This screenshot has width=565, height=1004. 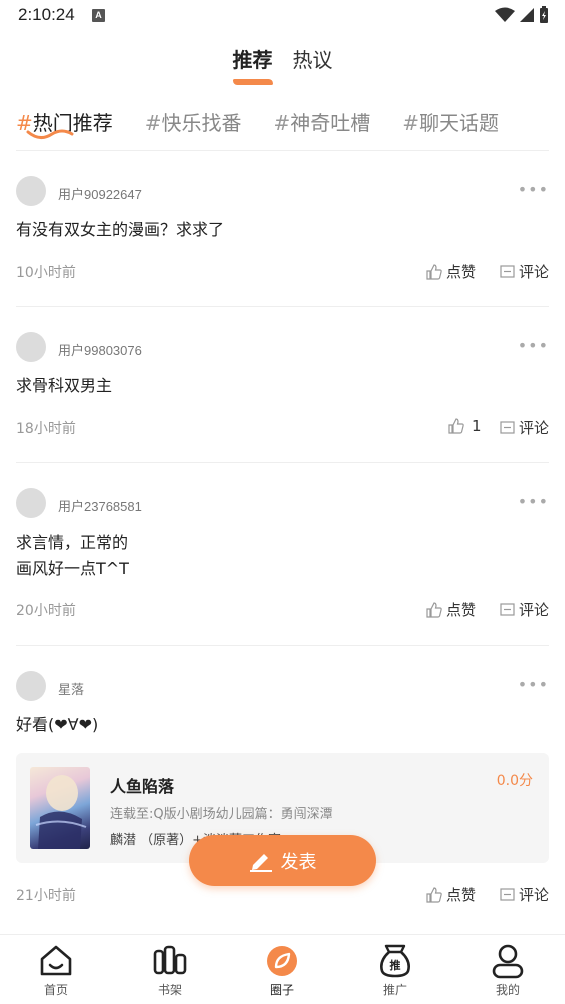 I want to click on post-content: 求骨科双男主, so click(x=64, y=386).